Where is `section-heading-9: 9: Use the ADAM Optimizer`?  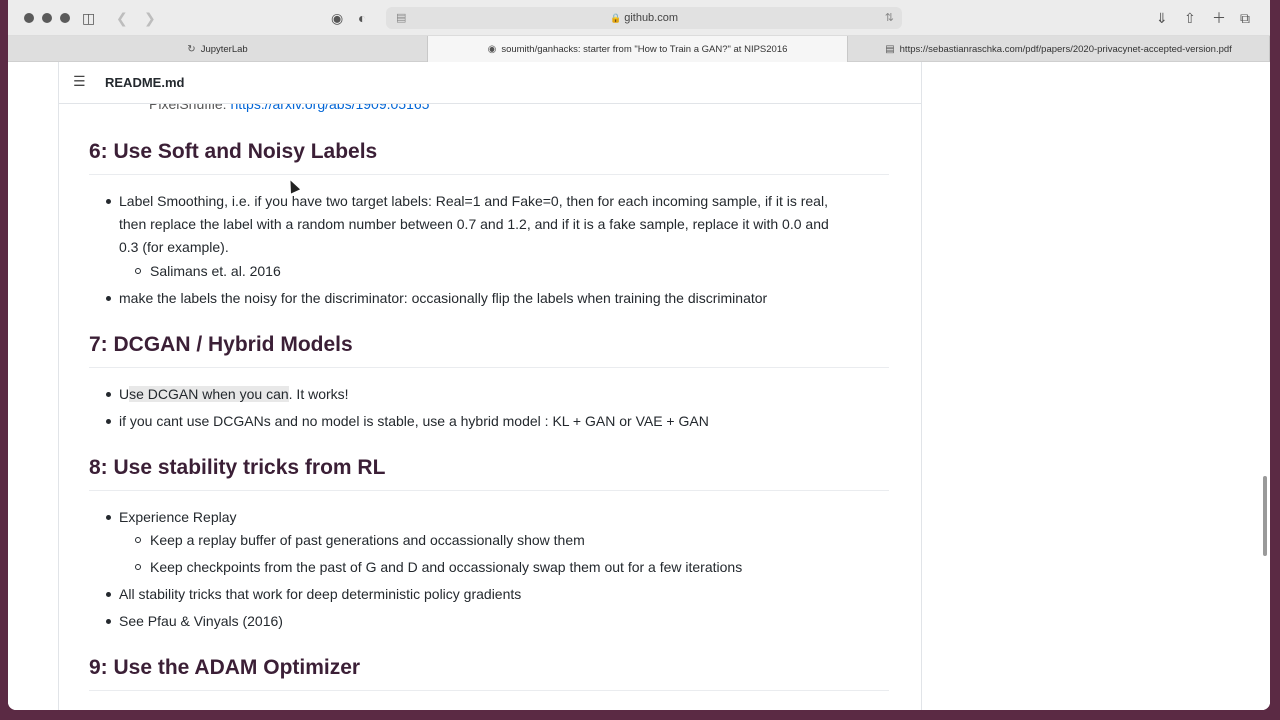
section-heading-9: 9: Use the ADAM Optimizer is located at coordinates (489, 673).